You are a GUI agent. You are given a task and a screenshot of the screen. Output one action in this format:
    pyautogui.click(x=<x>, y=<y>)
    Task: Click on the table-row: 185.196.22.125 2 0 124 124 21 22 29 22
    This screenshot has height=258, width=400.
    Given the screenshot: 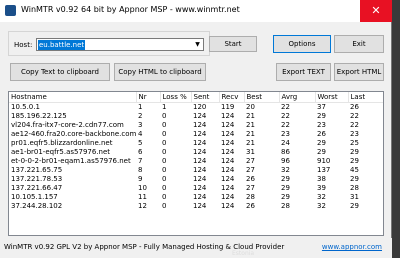 What is the action you would take?
    pyautogui.click(x=196, y=116)
    